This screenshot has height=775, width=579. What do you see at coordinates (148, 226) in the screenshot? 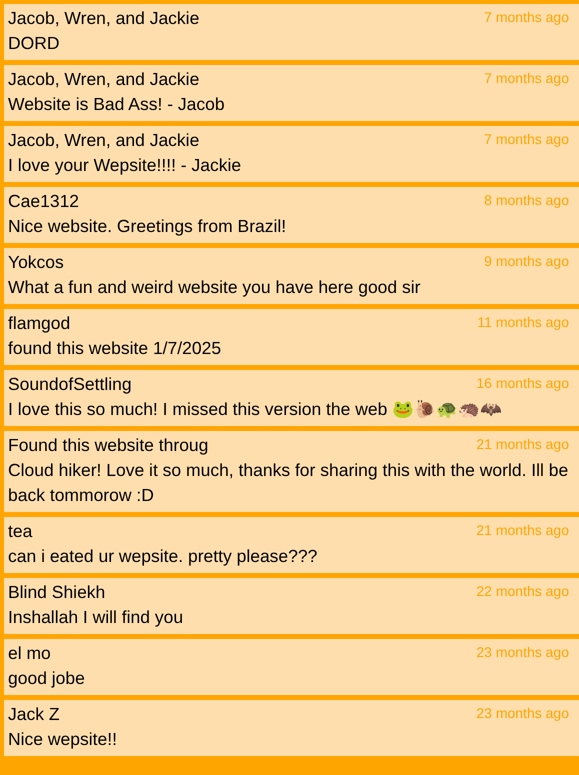
I see `comment-message: Nice website. Greetings from Brazil!` at bounding box center [148, 226].